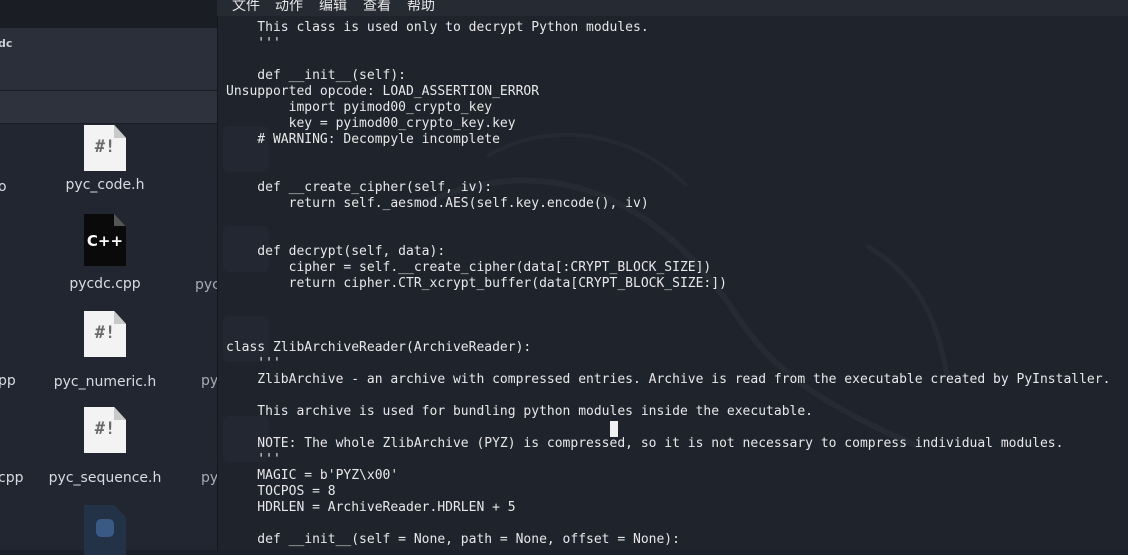 The height and width of the screenshot is (555, 1128). I want to click on file-item-pycdc-cpp: C++ pycdc.cpp, so click(105, 253).